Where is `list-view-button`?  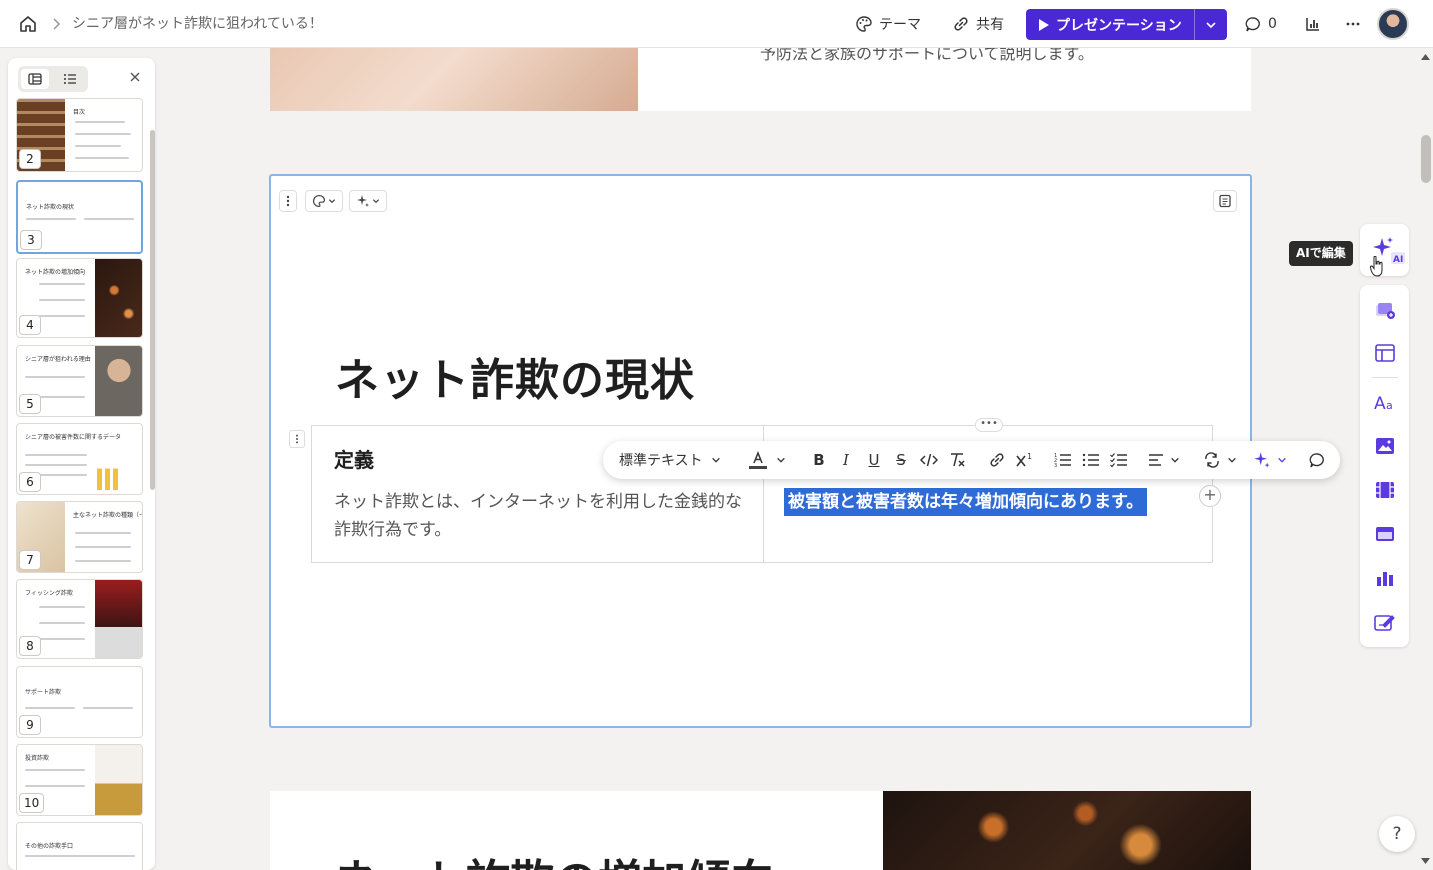
list-view-button is located at coordinates (70, 79).